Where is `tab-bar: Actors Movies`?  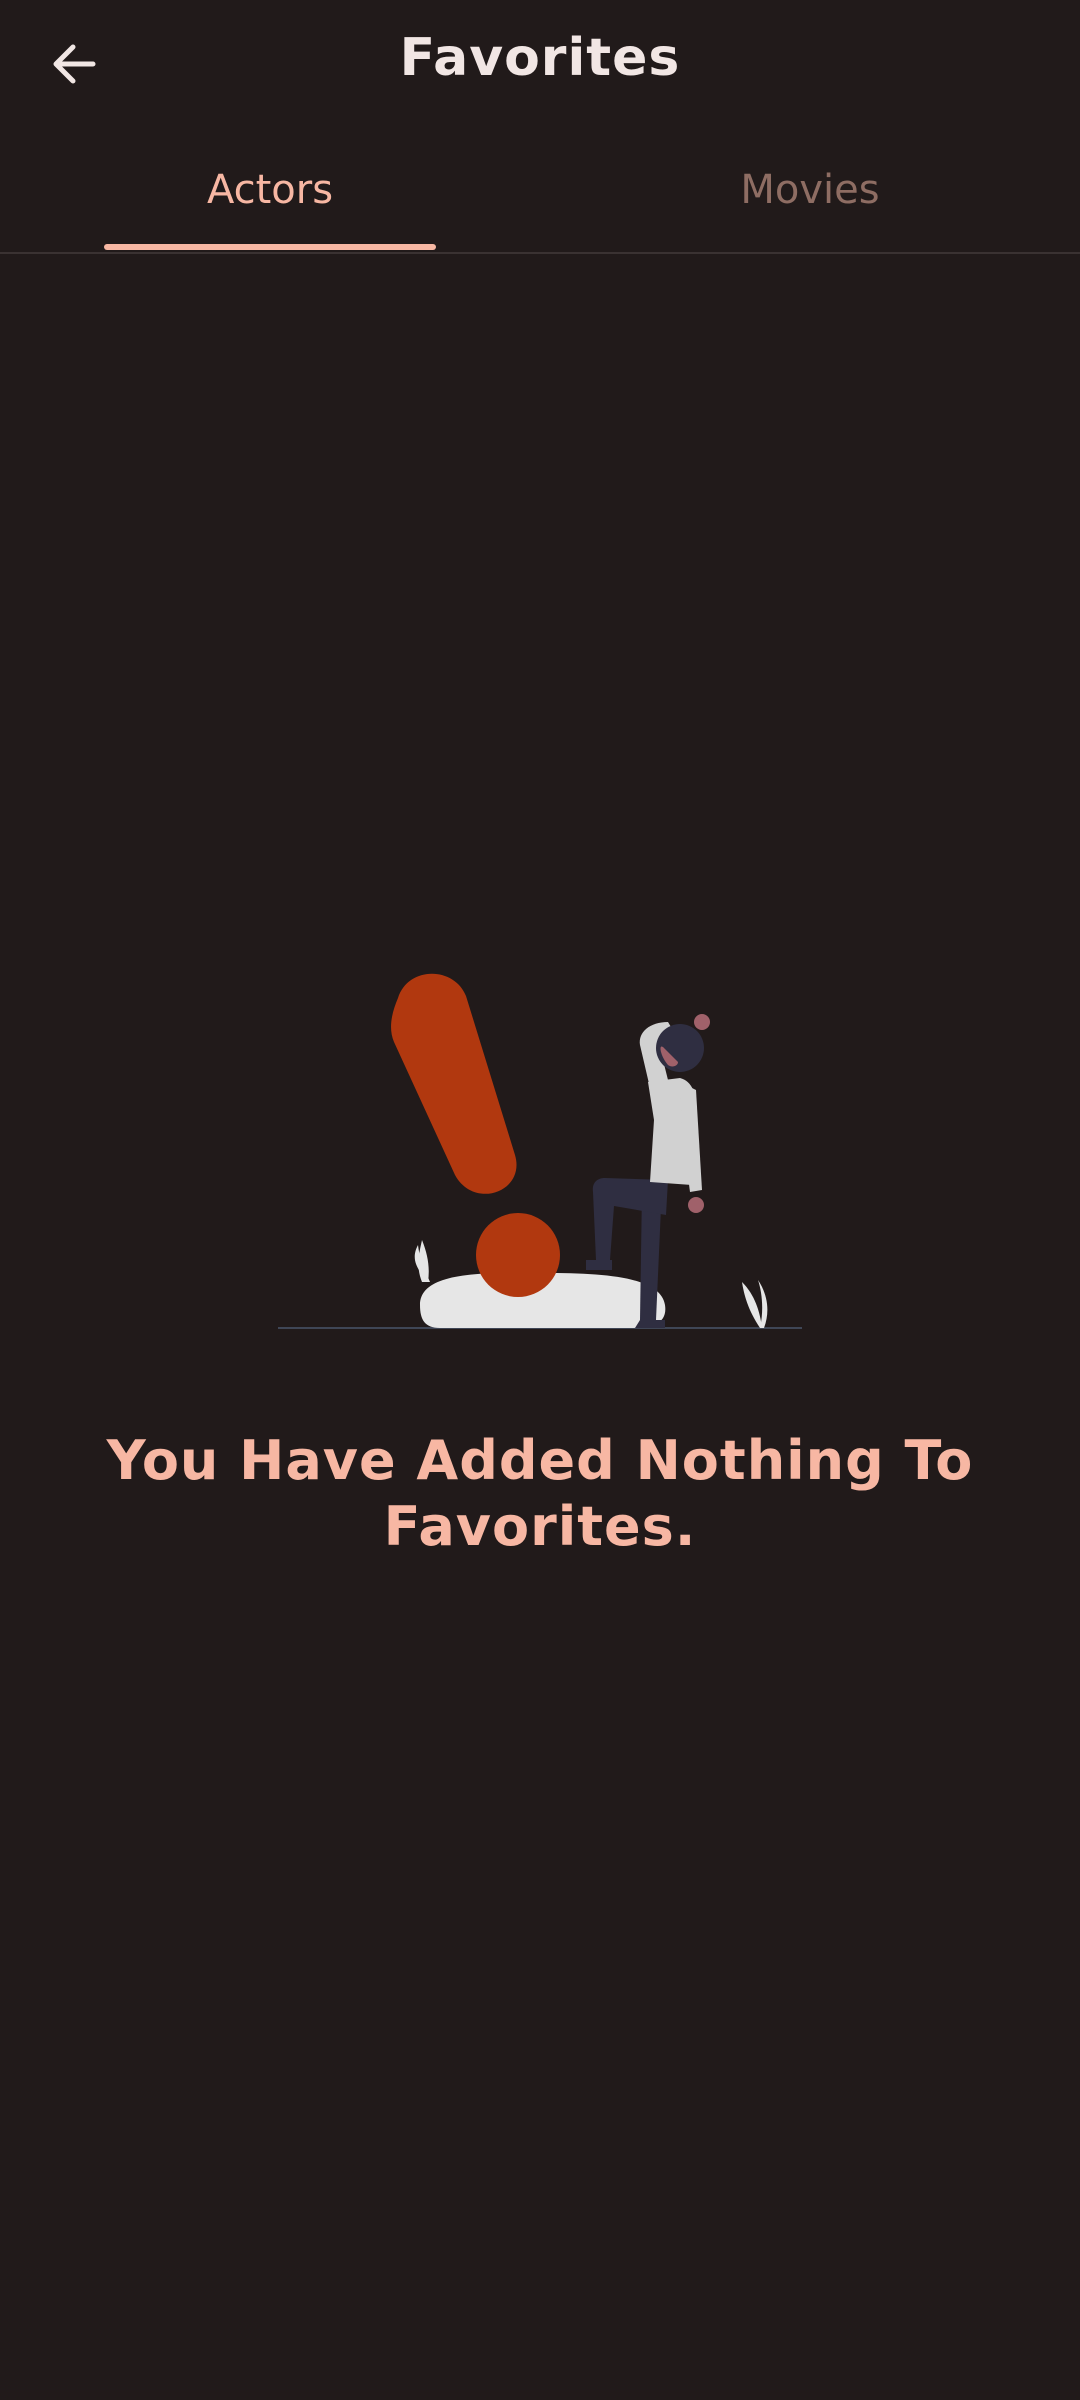 tab-bar: Actors Movies is located at coordinates (540, 191).